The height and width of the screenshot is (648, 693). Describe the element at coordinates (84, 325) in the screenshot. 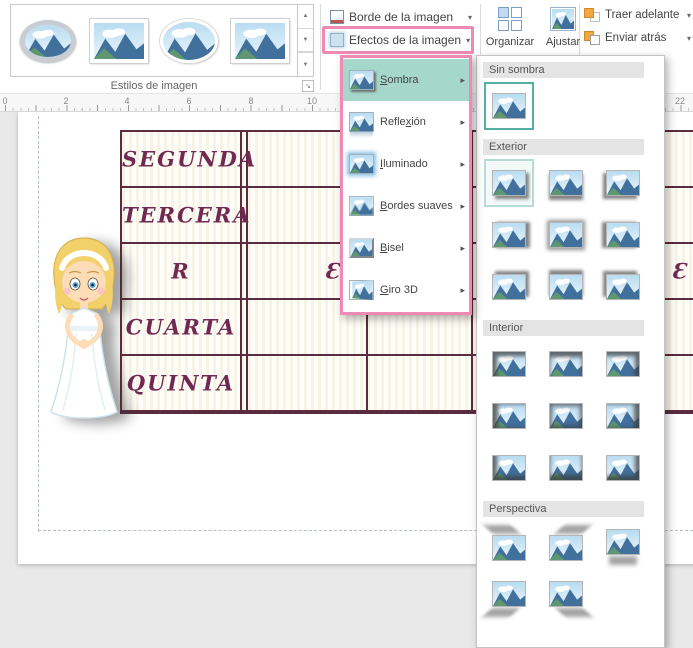

I see `picture-girl-clipart` at that location.